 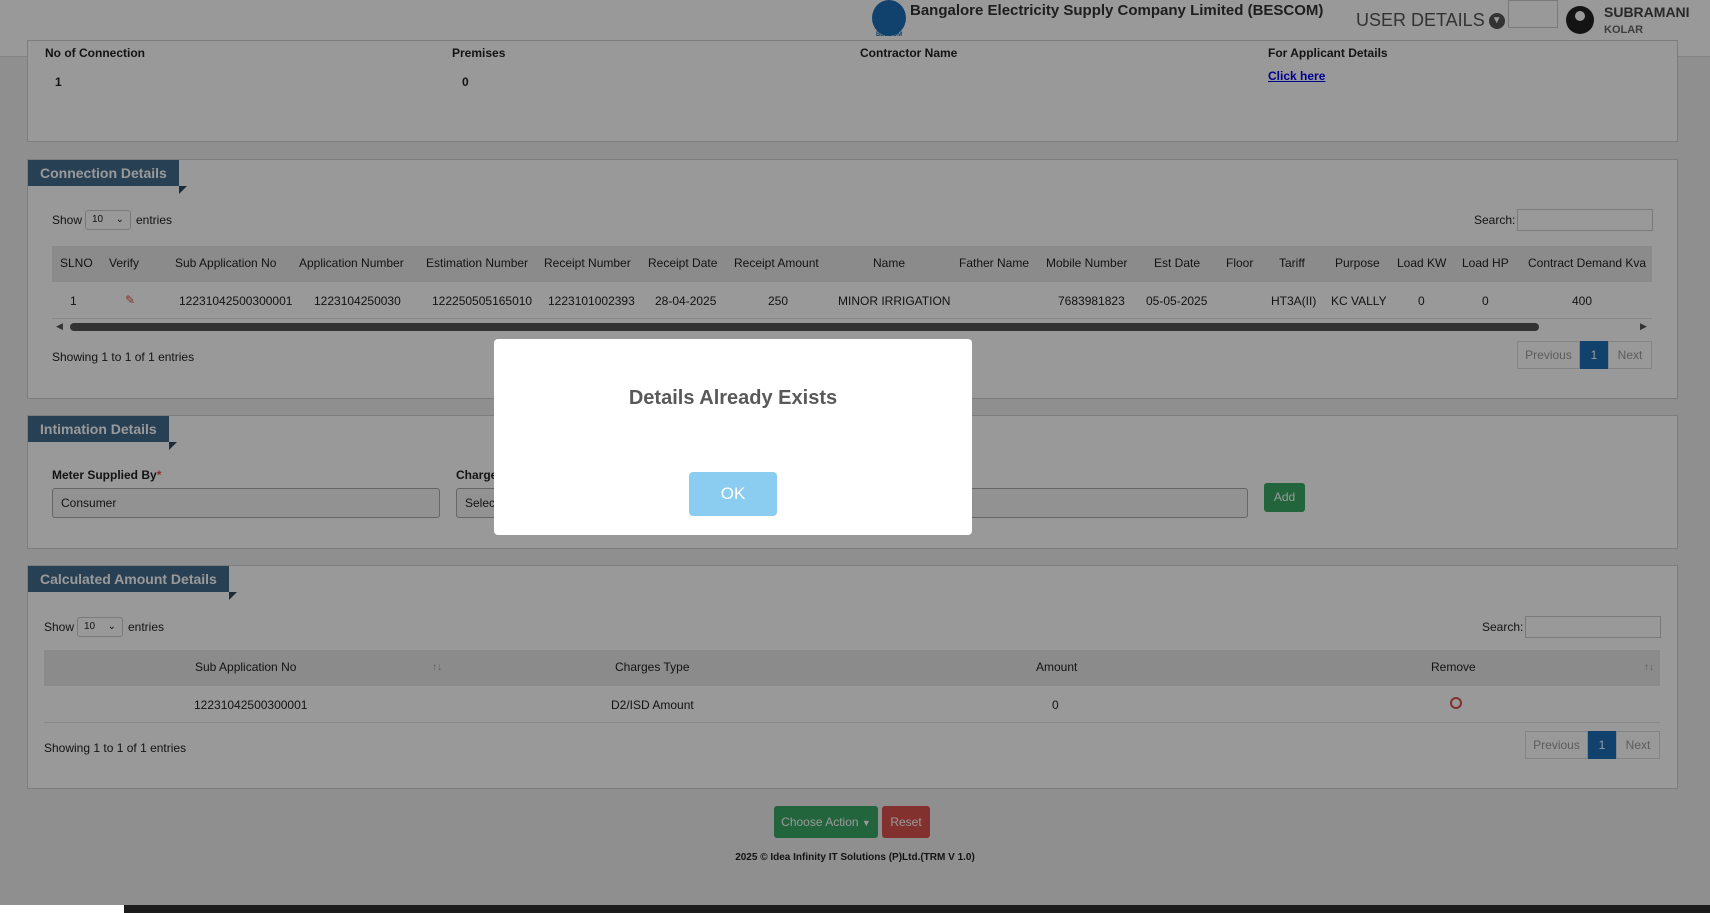 What do you see at coordinates (733, 398) in the screenshot?
I see `dialog-title: Details Already Exists` at bounding box center [733, 398].